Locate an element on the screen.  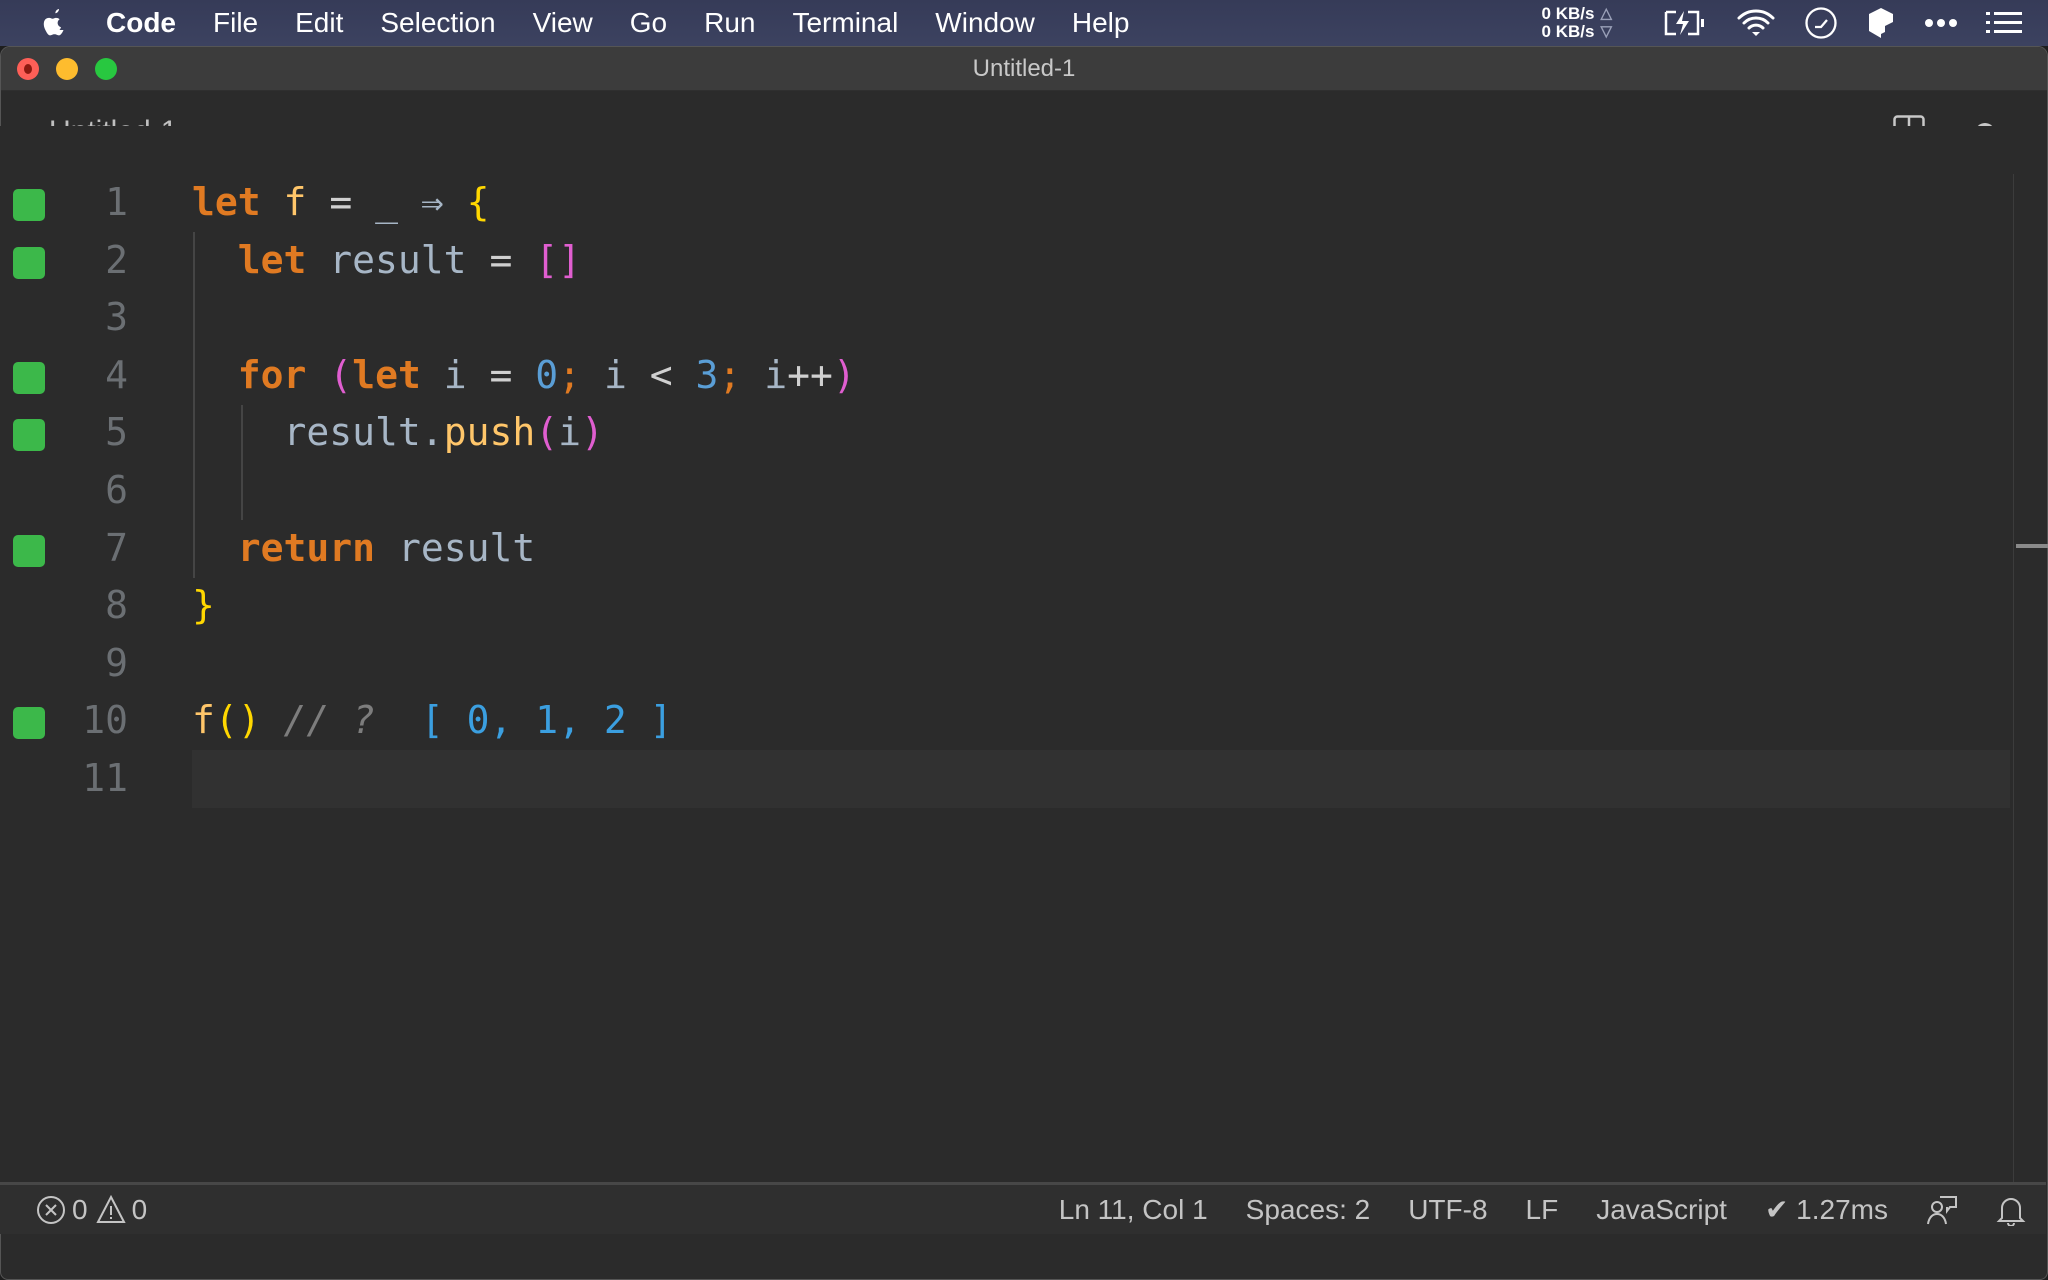
overview-ruler-cursor-marker is located at coordinates (2032, 546).